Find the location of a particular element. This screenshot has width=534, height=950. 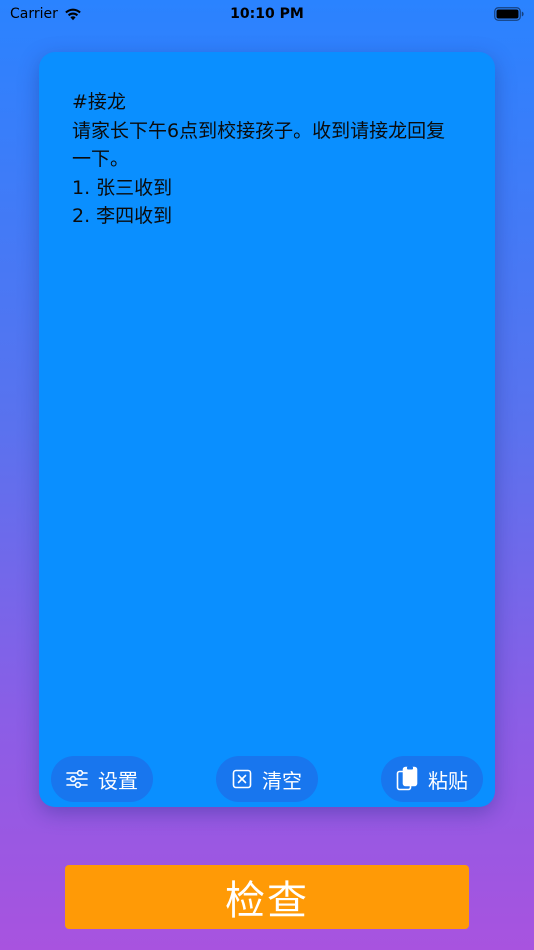

settings-button: 设置 is located at coordinates (102, 779).